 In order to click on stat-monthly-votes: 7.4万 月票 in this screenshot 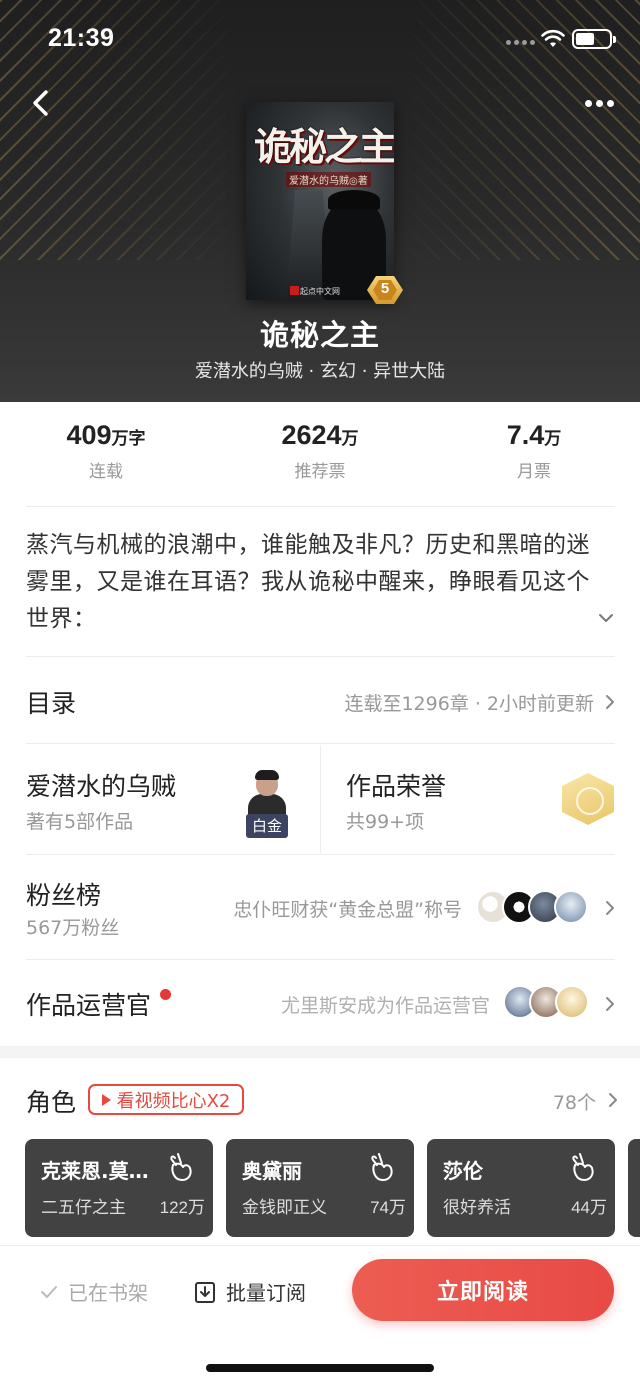, I will do `click(534, 451)`.